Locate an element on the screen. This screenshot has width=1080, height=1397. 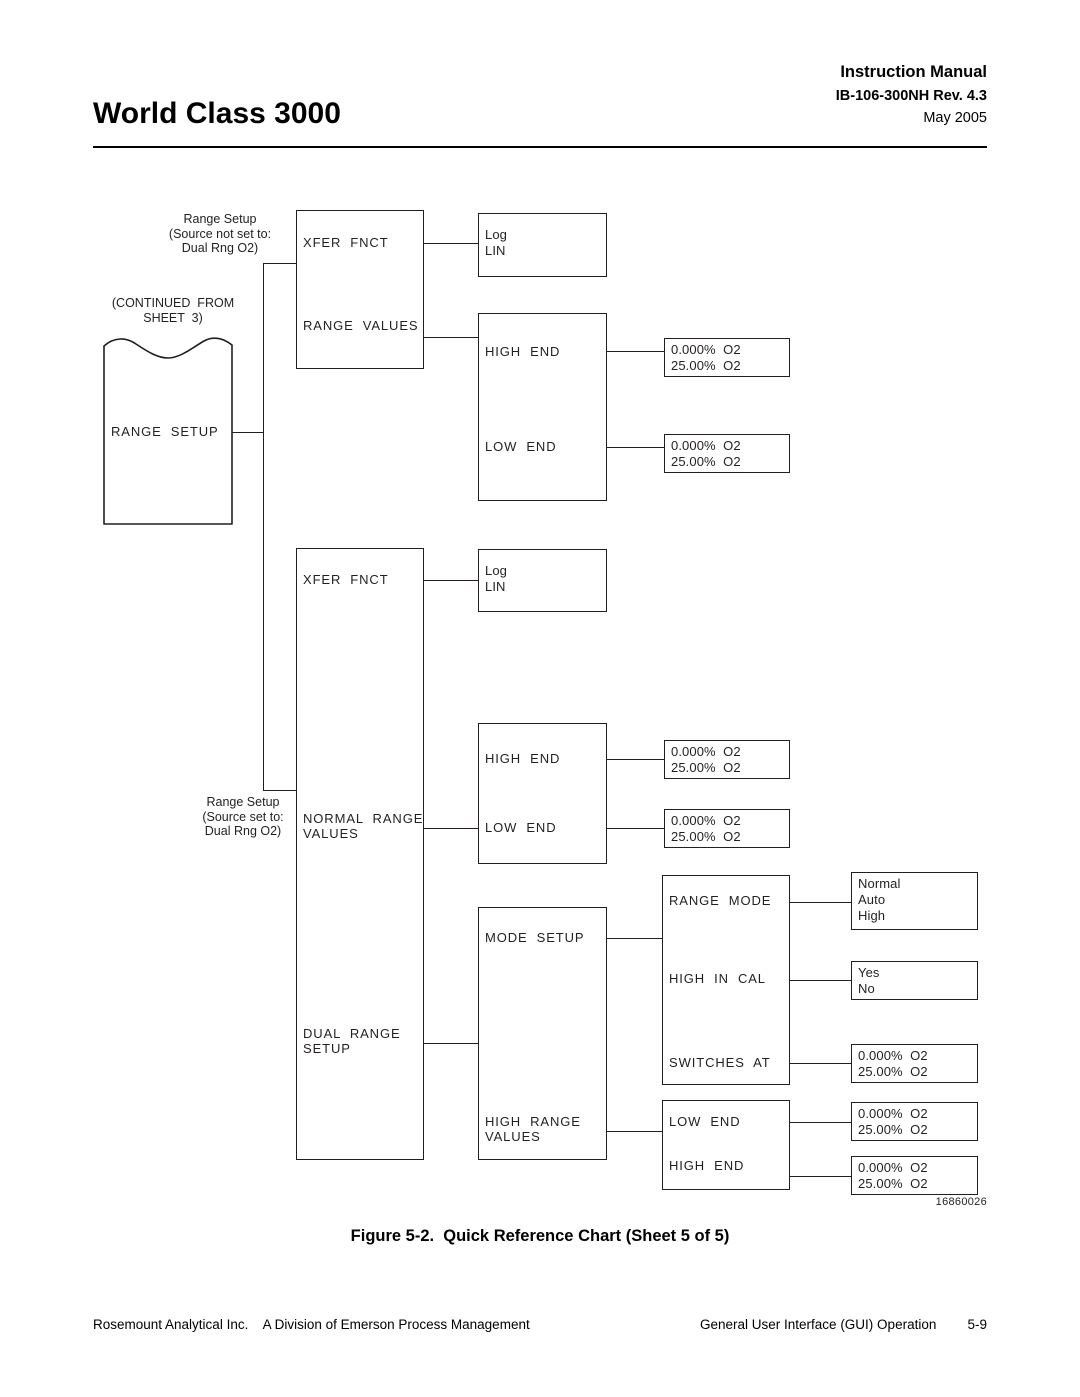
range-mode-options: Normal Auto High is located at coordinates (879, 899).